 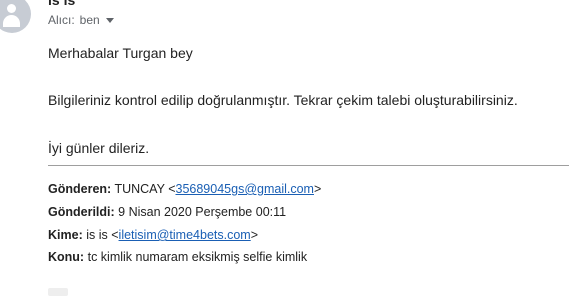 I want to click on forwarded-to-row: Kime: is is <iletisim@time4bets.com>, so click(x=153, y=235).